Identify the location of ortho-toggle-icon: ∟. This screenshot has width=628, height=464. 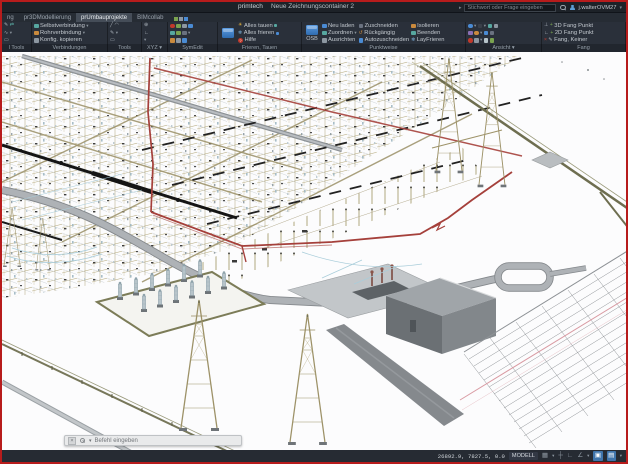
(570, 456).